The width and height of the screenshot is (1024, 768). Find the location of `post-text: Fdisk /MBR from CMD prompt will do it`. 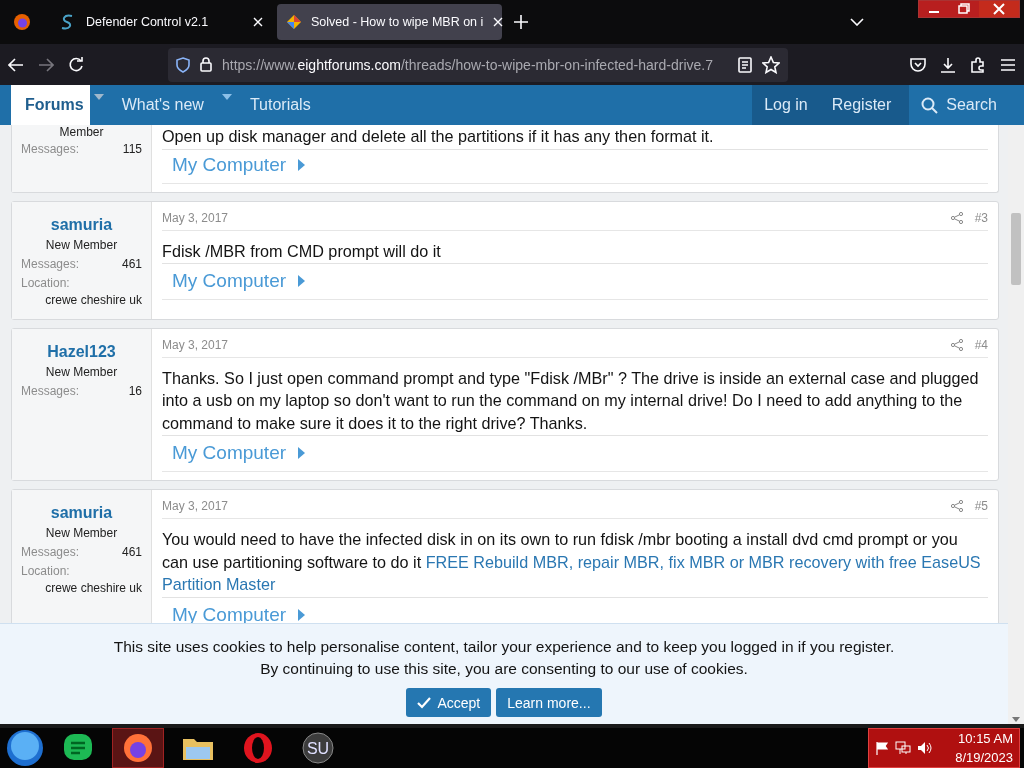

post-text: Fdisk /MBR from CMD prompt will do it is located at coordinates (575, 247).